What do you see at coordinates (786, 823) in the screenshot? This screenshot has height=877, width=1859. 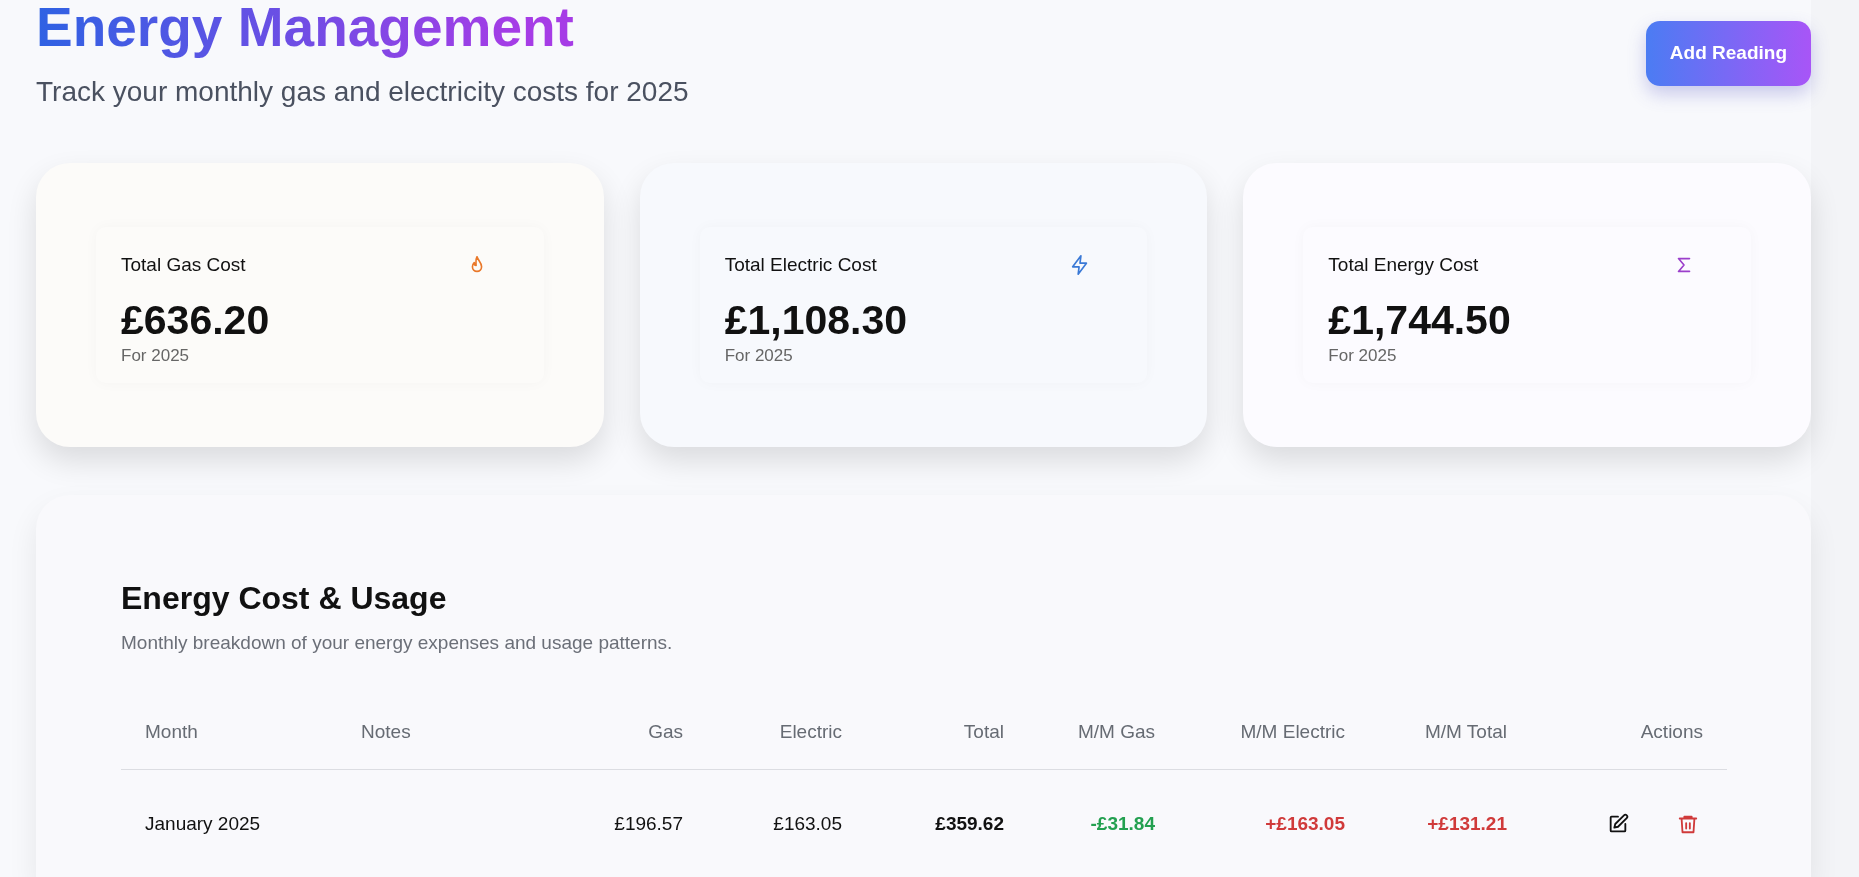 I see `table-cell: £163.05` at bounding box center [786, 823].